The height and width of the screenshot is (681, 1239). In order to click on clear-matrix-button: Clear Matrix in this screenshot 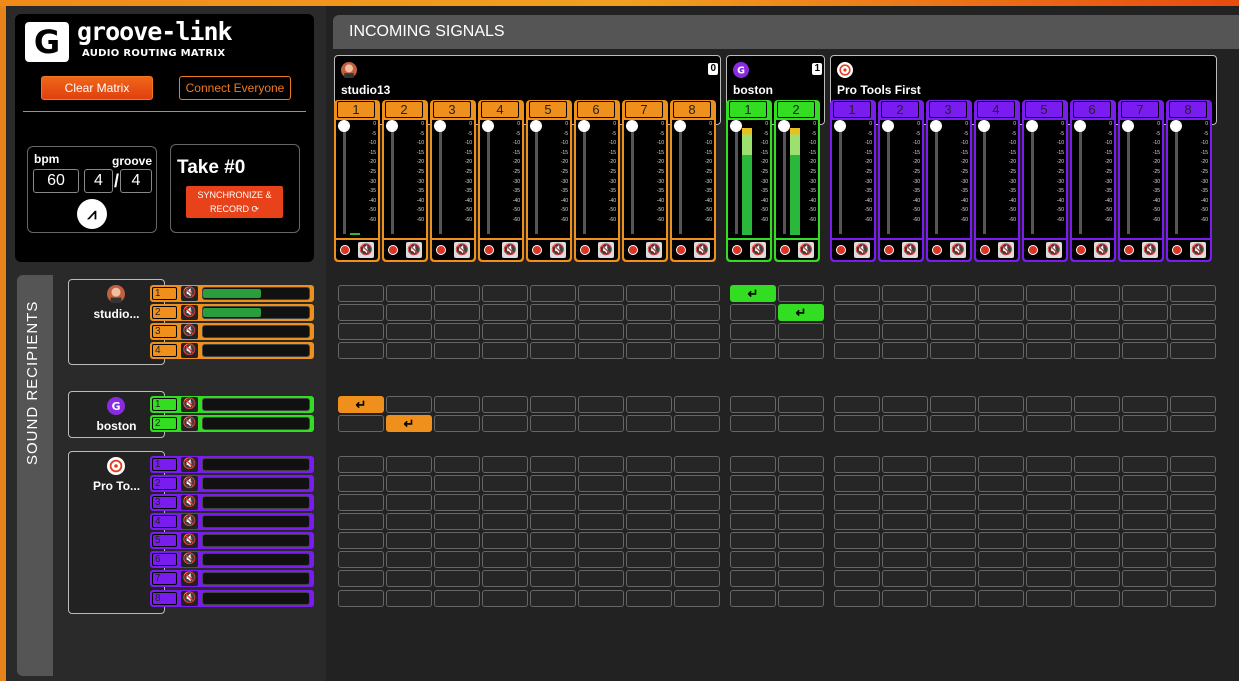, I will do `click(97, 88)`.